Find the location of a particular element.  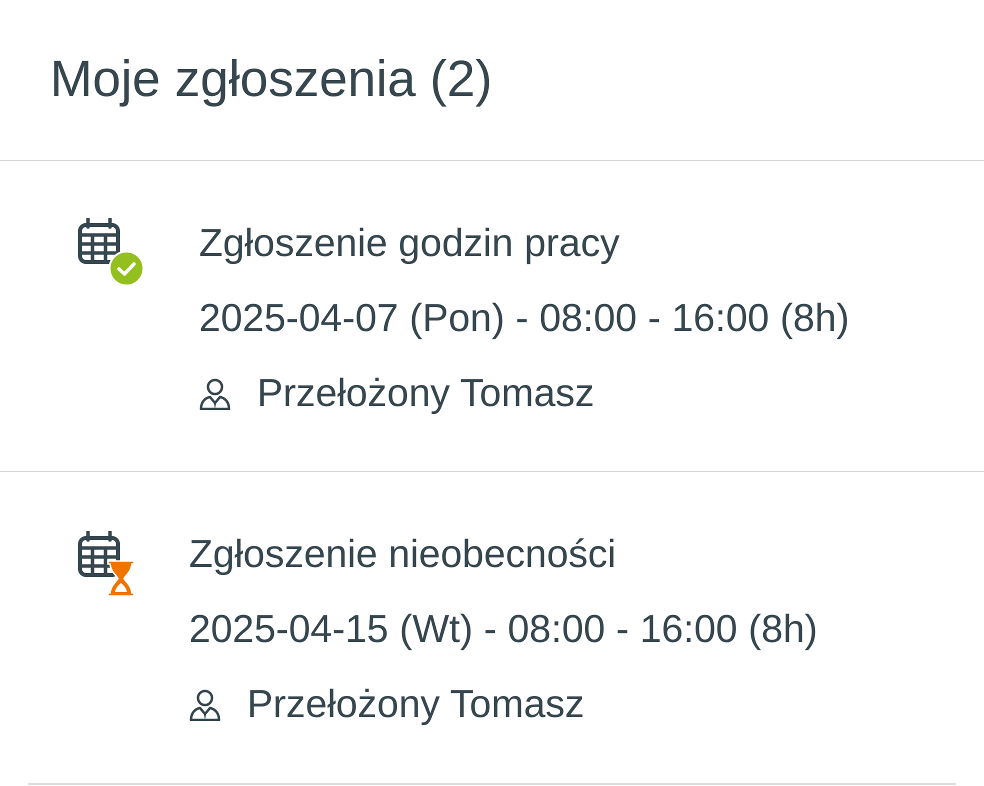

request-period: 2025-04-15 (Wt) - 08:00 - 16:00 (8h) is located at coordinates (503, 630).